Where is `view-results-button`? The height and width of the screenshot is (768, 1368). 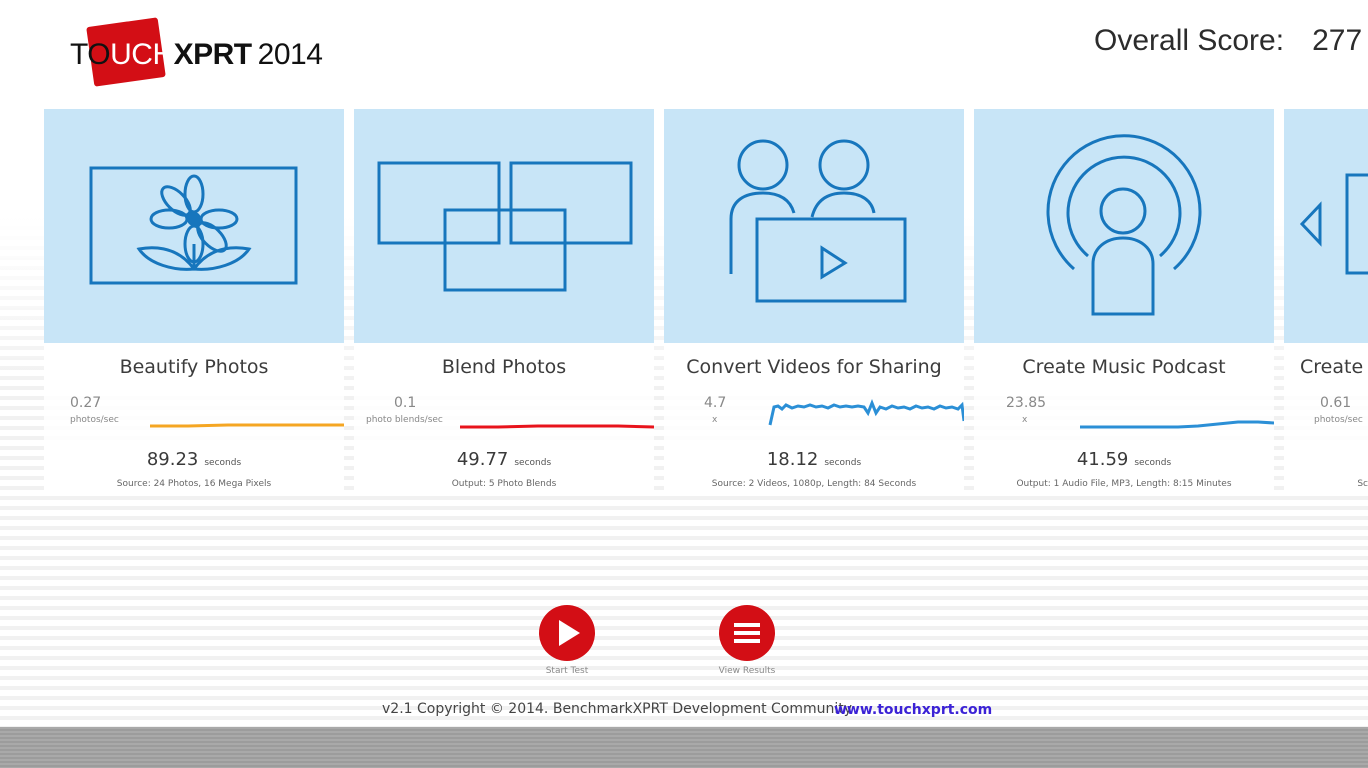 view-results-button is located at coordinates (747, 633).